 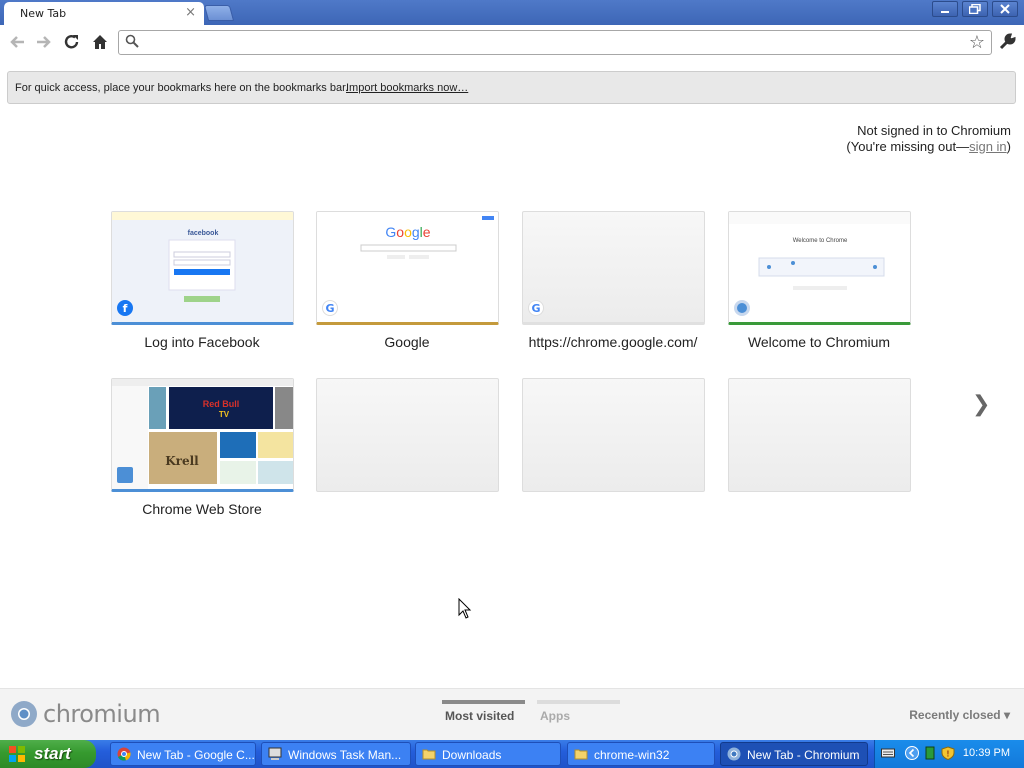 What do you see at coordinates (125, 308) in the screenshot?
I see `facebook-icon: f` at bounding box center [125, 308].